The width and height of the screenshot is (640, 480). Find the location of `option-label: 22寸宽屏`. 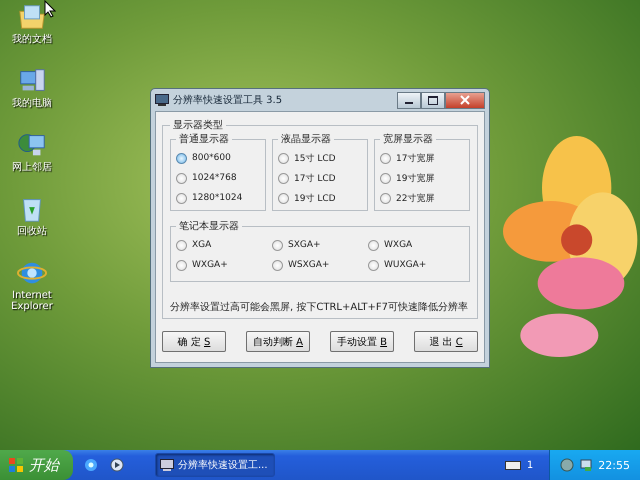

option-label: 22寸宽屏 is located at coordinates (415, 198).